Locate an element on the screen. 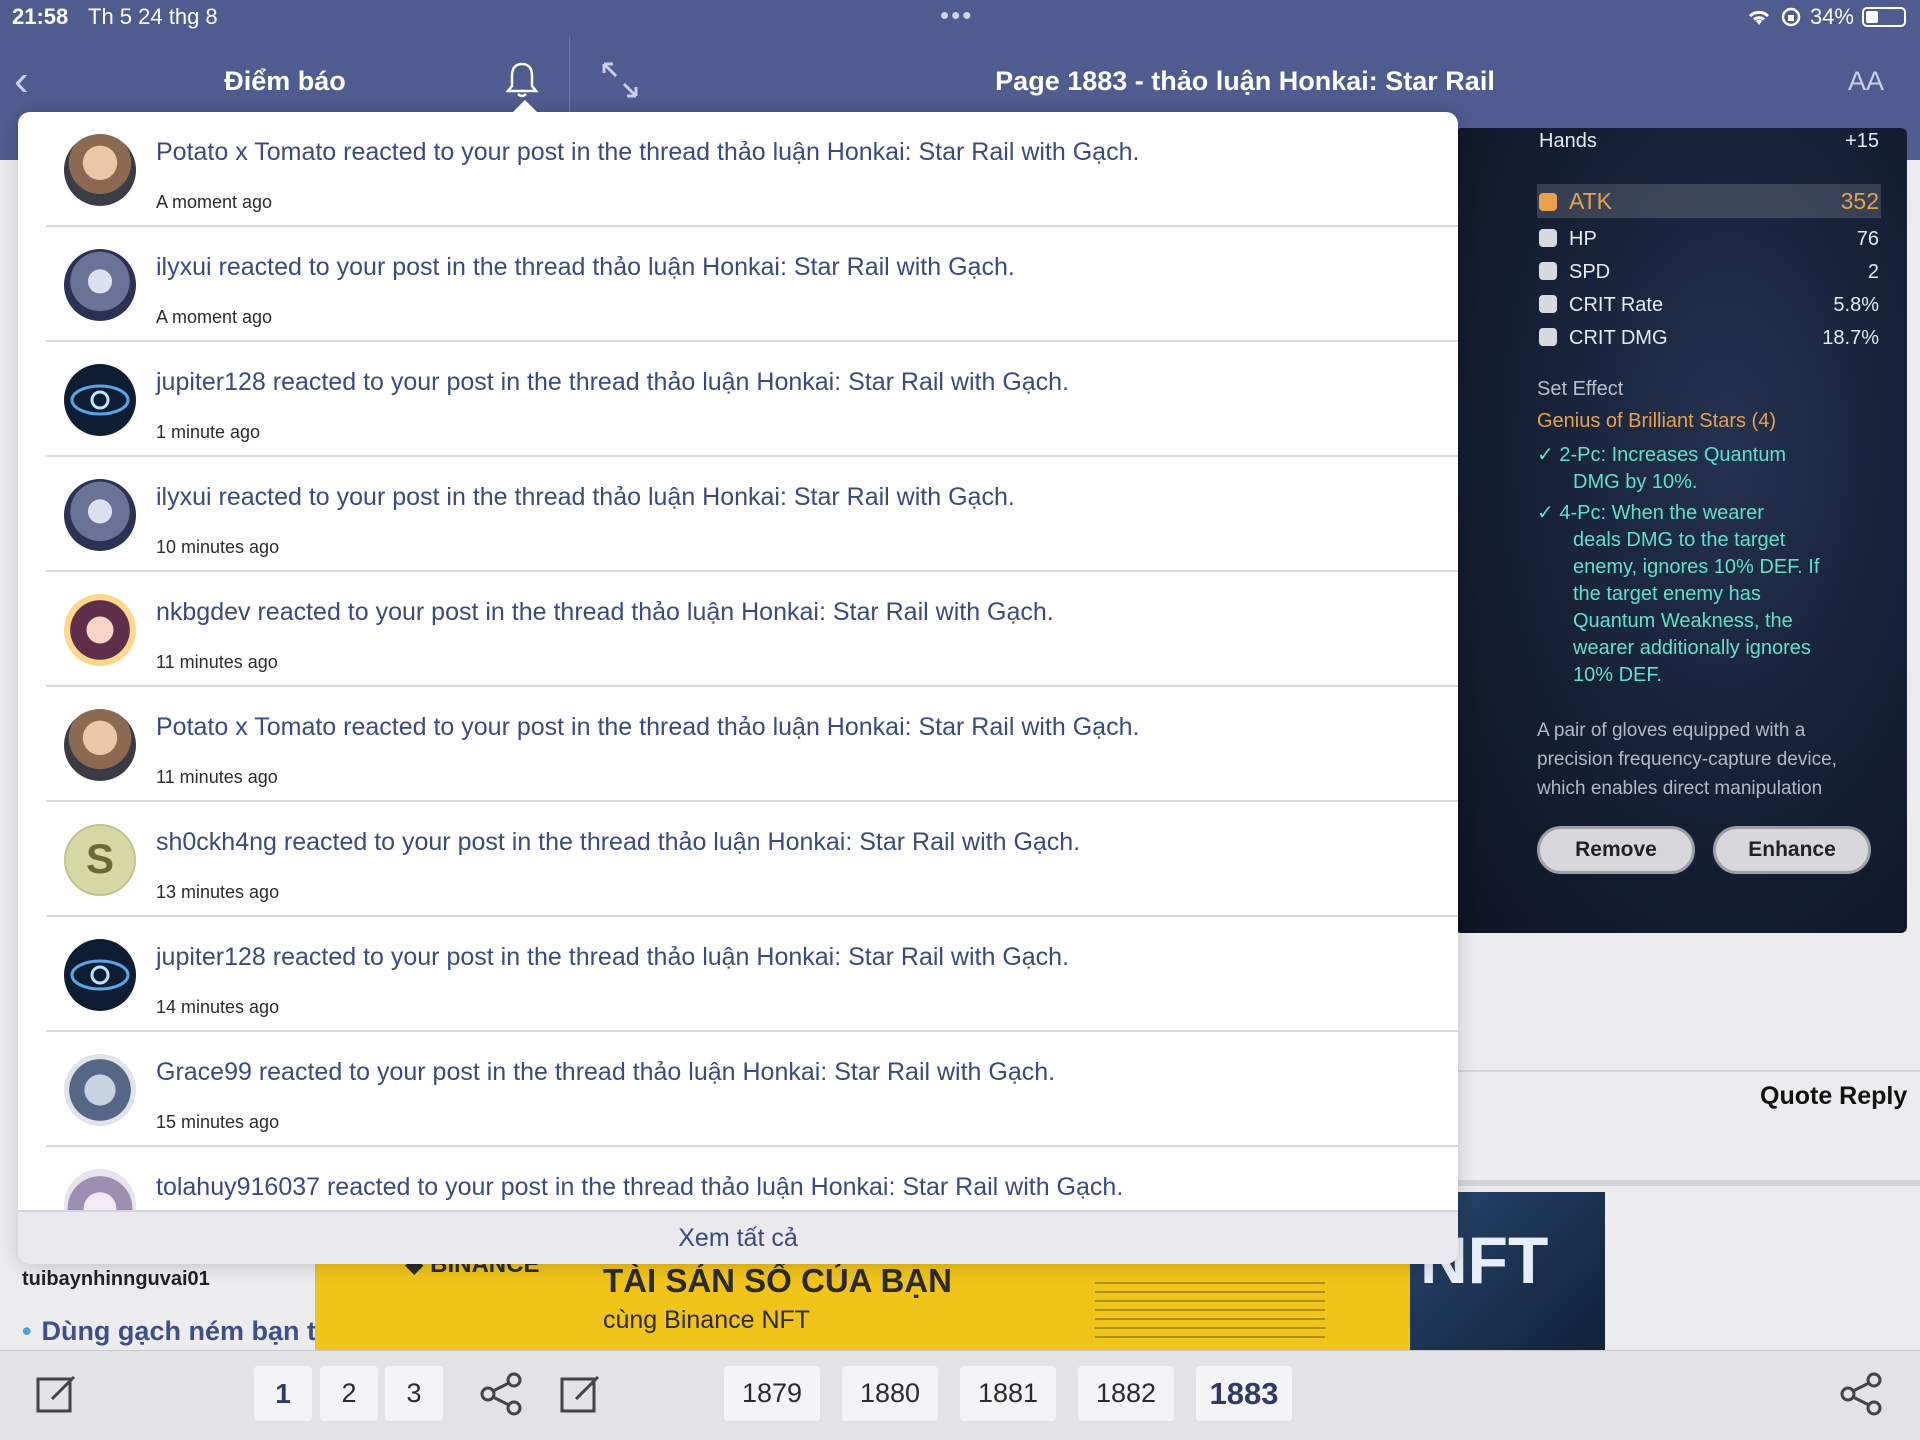 Image resolution: width=1920 pixels, height=1440 pixels. substat-name: SPD is located at coordinates (1590, 272).